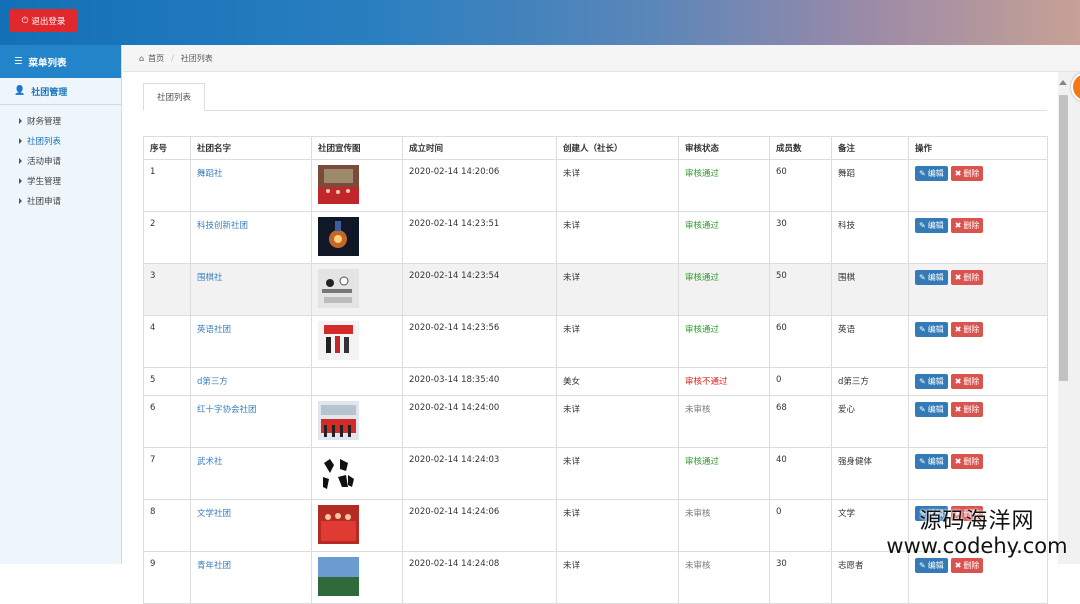 The image size is (1080, 604). What do you see at coordinates (142, 58) in the screenshot?
I see `home-icon: ⌂` at bounding box center [142, 58].